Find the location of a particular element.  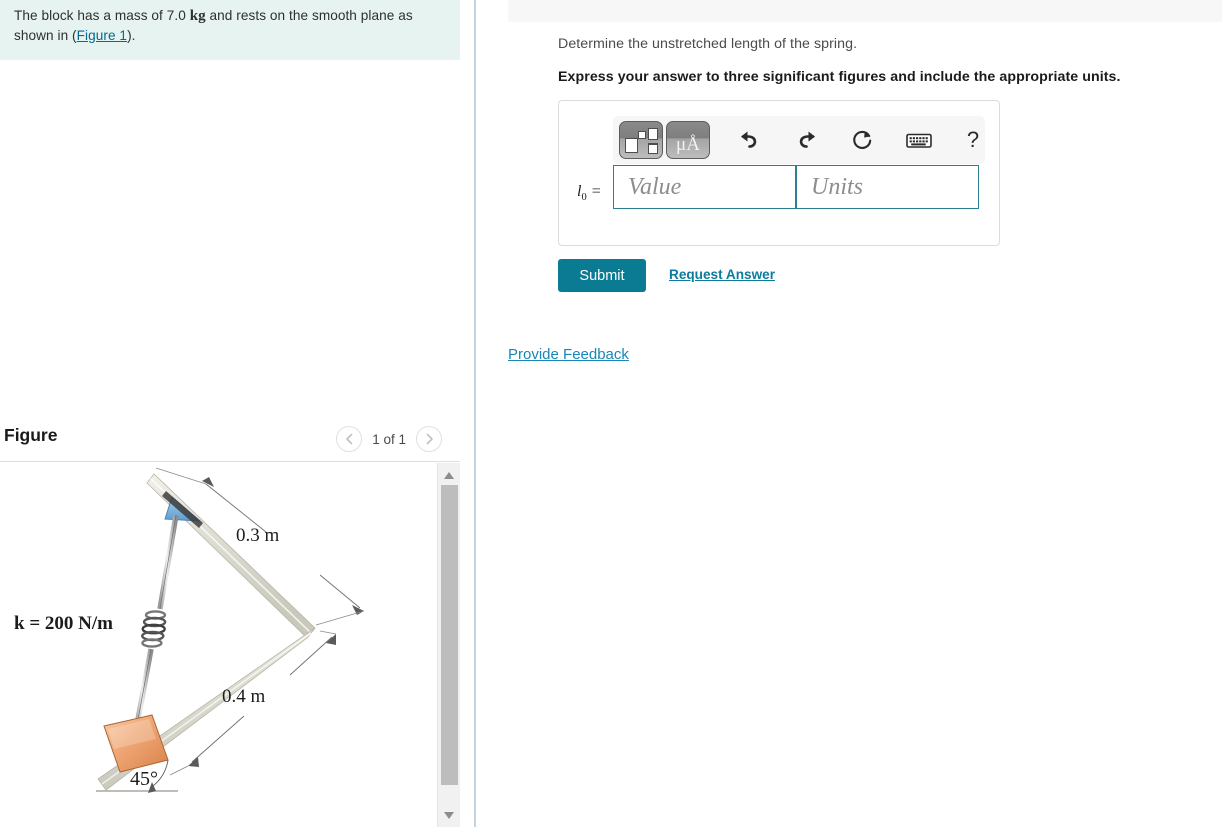

answer-entry-box: μÅ ? l0 = Value Units is located at coordinates (779, 173).